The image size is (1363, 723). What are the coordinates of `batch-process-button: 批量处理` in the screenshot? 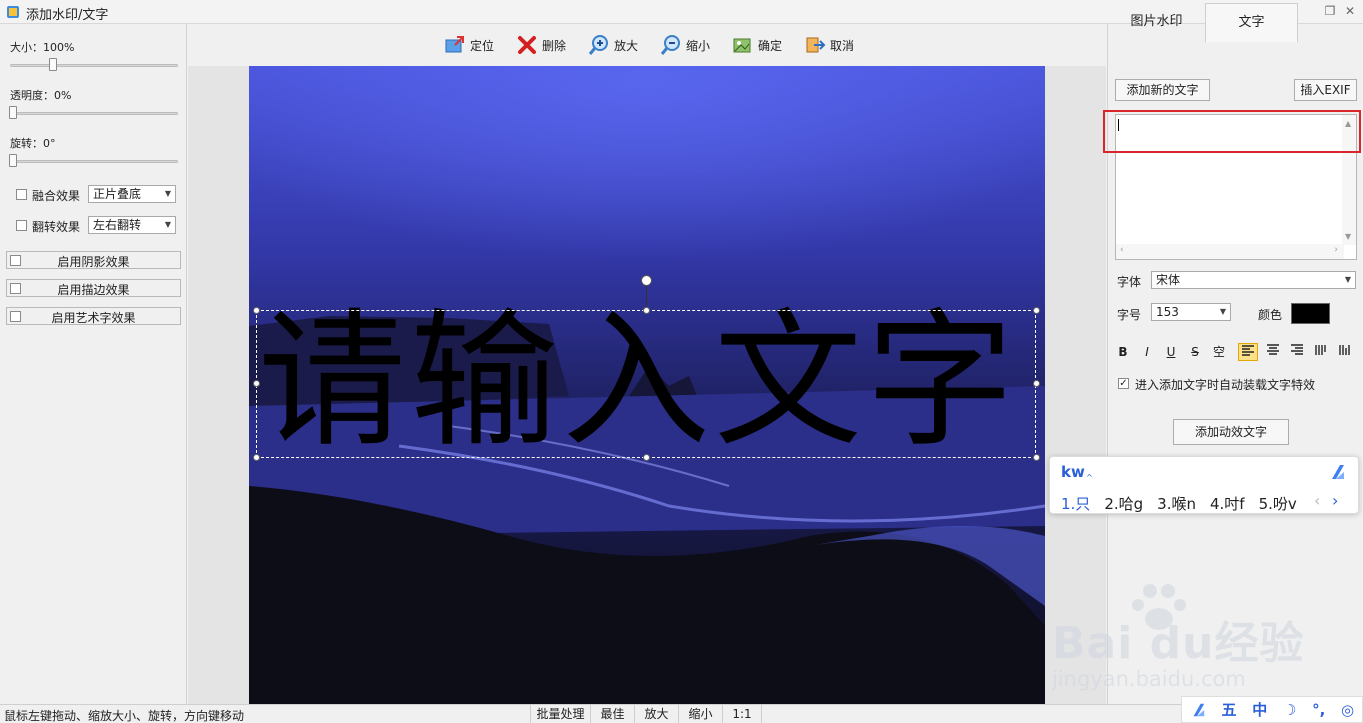 It's located at (560, 714).